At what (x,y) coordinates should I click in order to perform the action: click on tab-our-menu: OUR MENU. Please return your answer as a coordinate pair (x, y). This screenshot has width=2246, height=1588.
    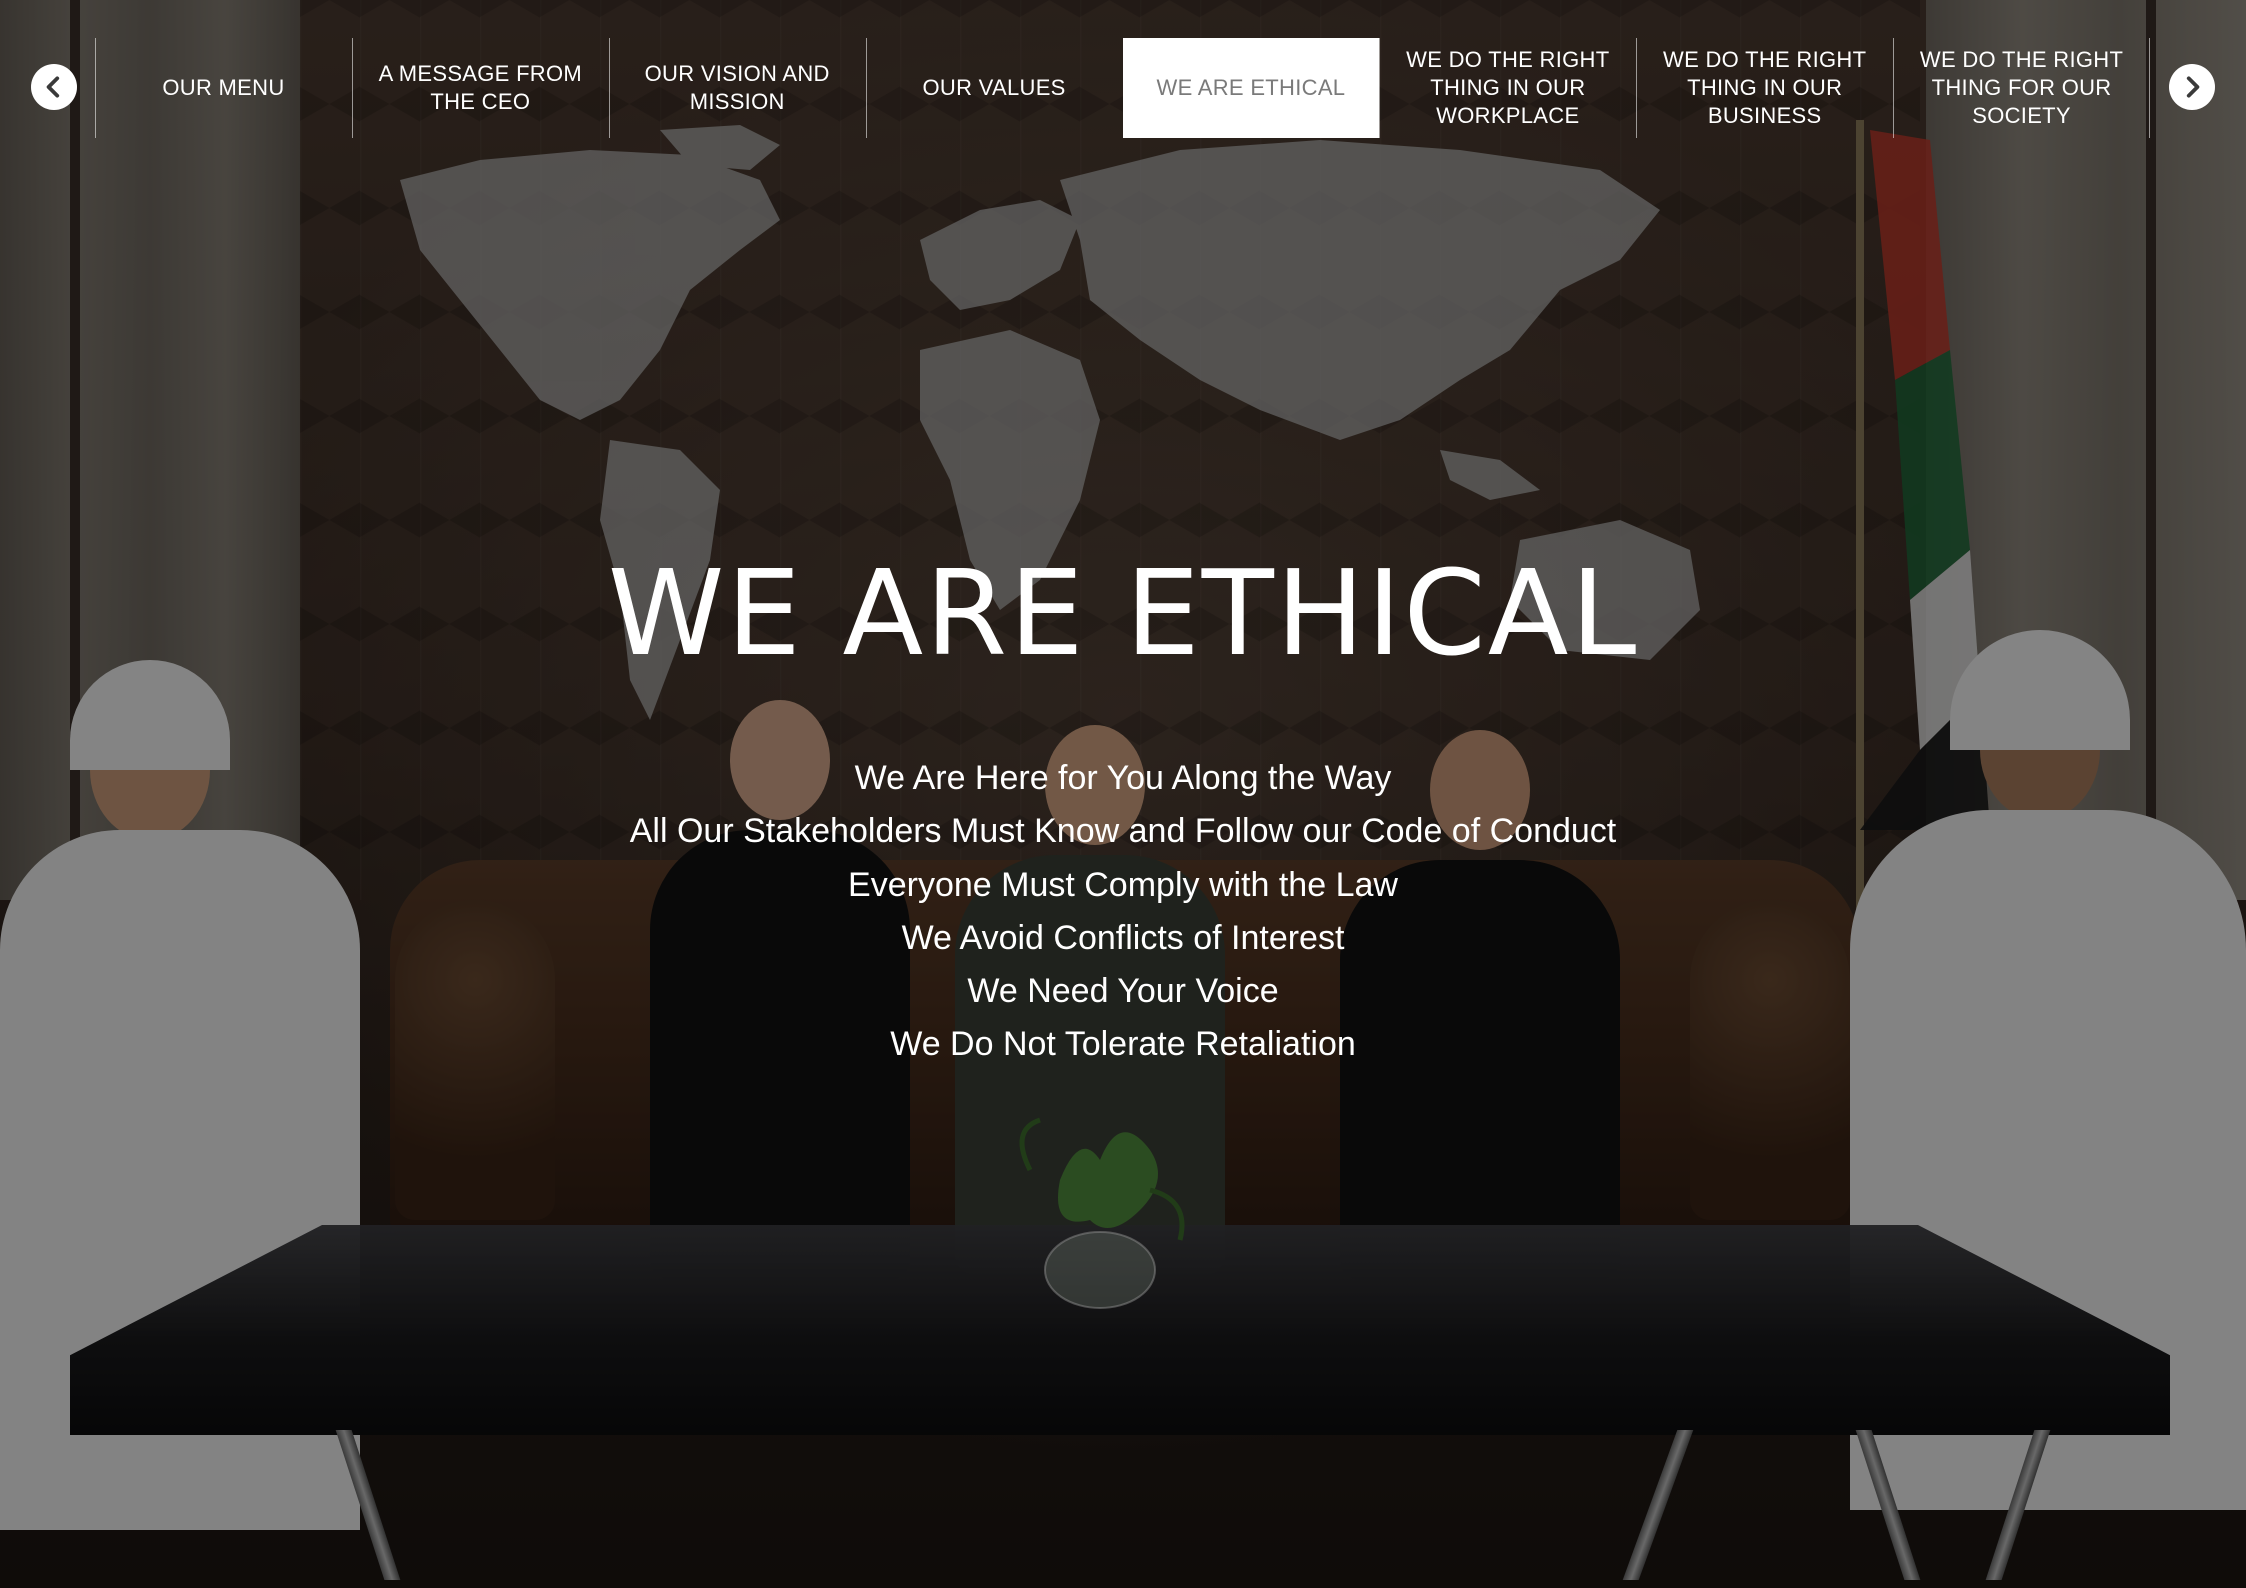
    Looking at the image, I should click on (223, 88).